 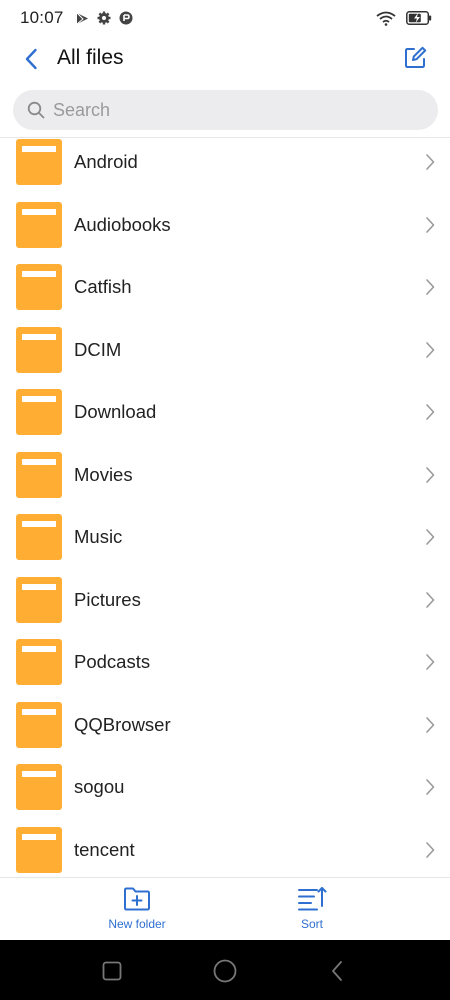 What do you see at coordinates (82, 18) in the screenshot?
I see `play-store-icon` at bounding box center [82, 18].